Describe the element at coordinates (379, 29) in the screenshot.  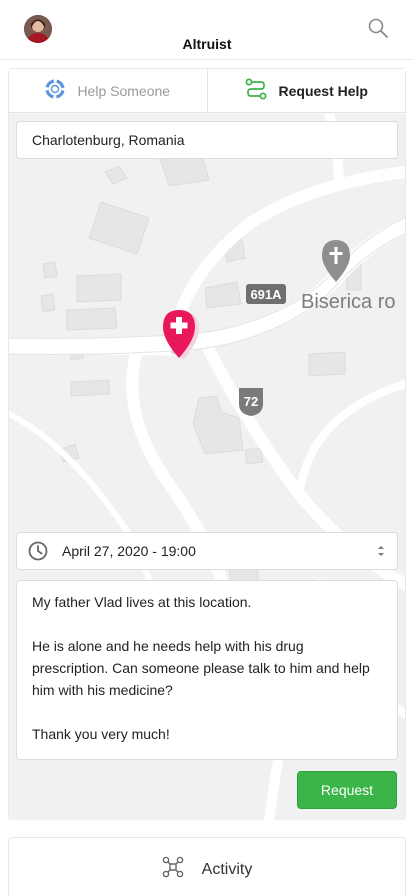
I see `search-icon` at that location.